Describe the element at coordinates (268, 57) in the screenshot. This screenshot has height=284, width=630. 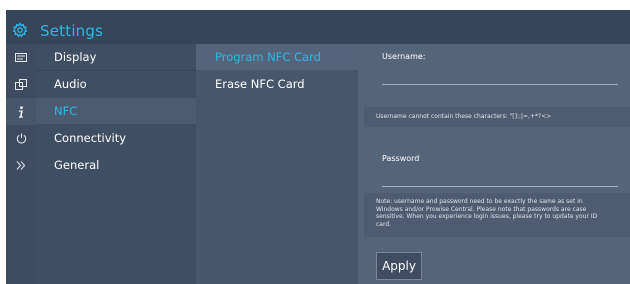
I see `submenu-item-label: Program NFC Card` at that location.